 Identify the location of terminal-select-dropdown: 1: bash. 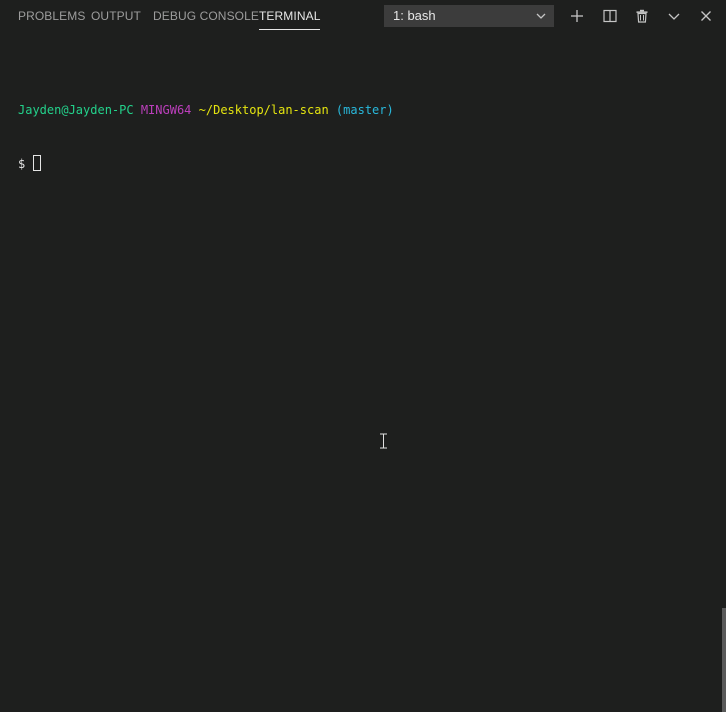
(469, 16).